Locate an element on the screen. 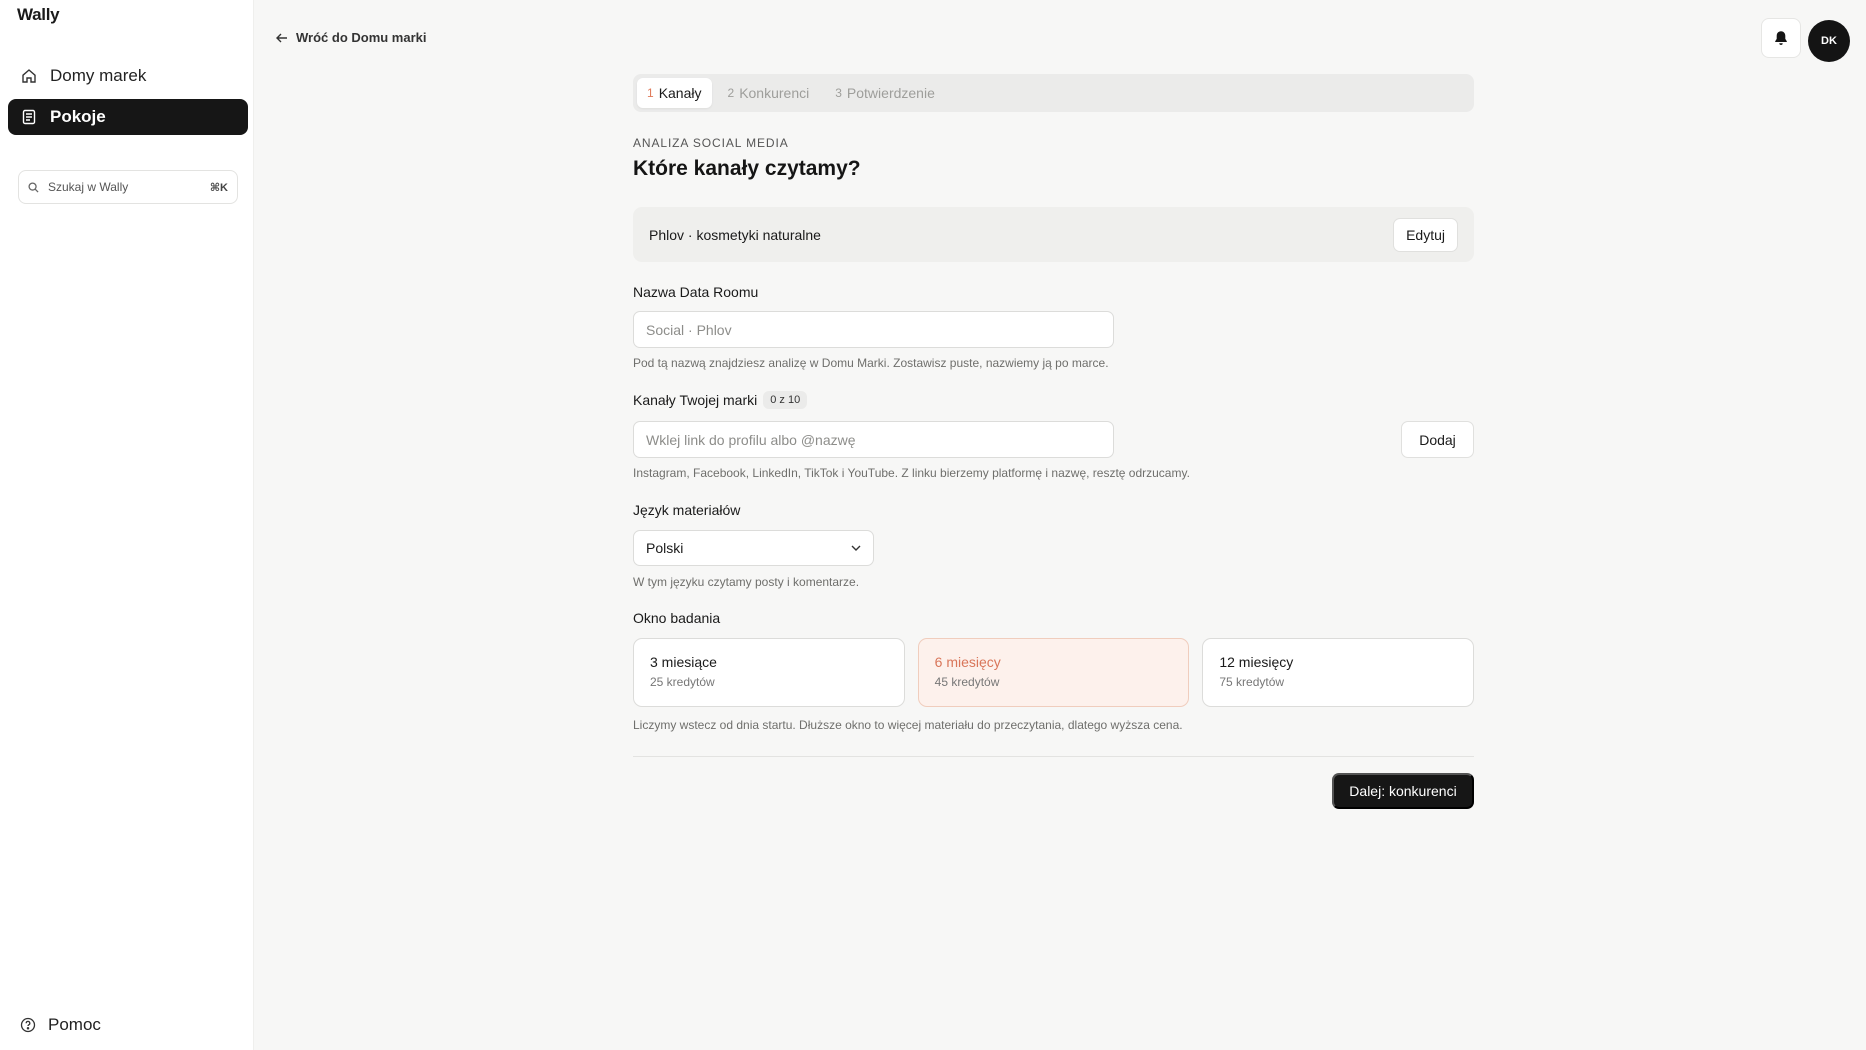 The image size is (1866, 1050). step-potwierdzenie: 3 Potwierdzenie is located at coordinates (885, 93).